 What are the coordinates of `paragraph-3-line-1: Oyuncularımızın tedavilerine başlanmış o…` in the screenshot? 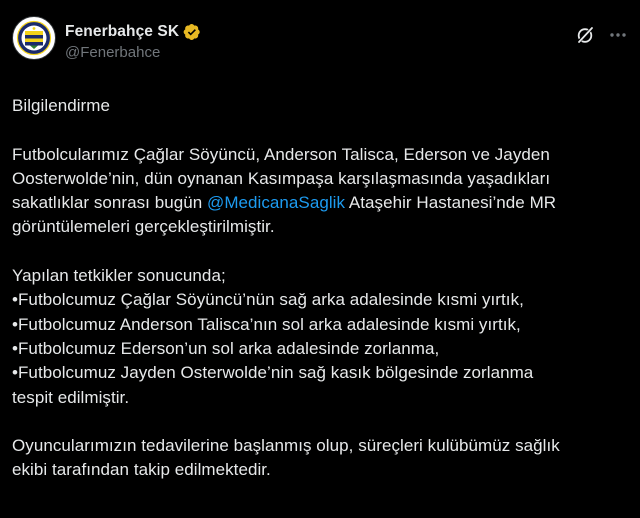 It's located at (286, 446).